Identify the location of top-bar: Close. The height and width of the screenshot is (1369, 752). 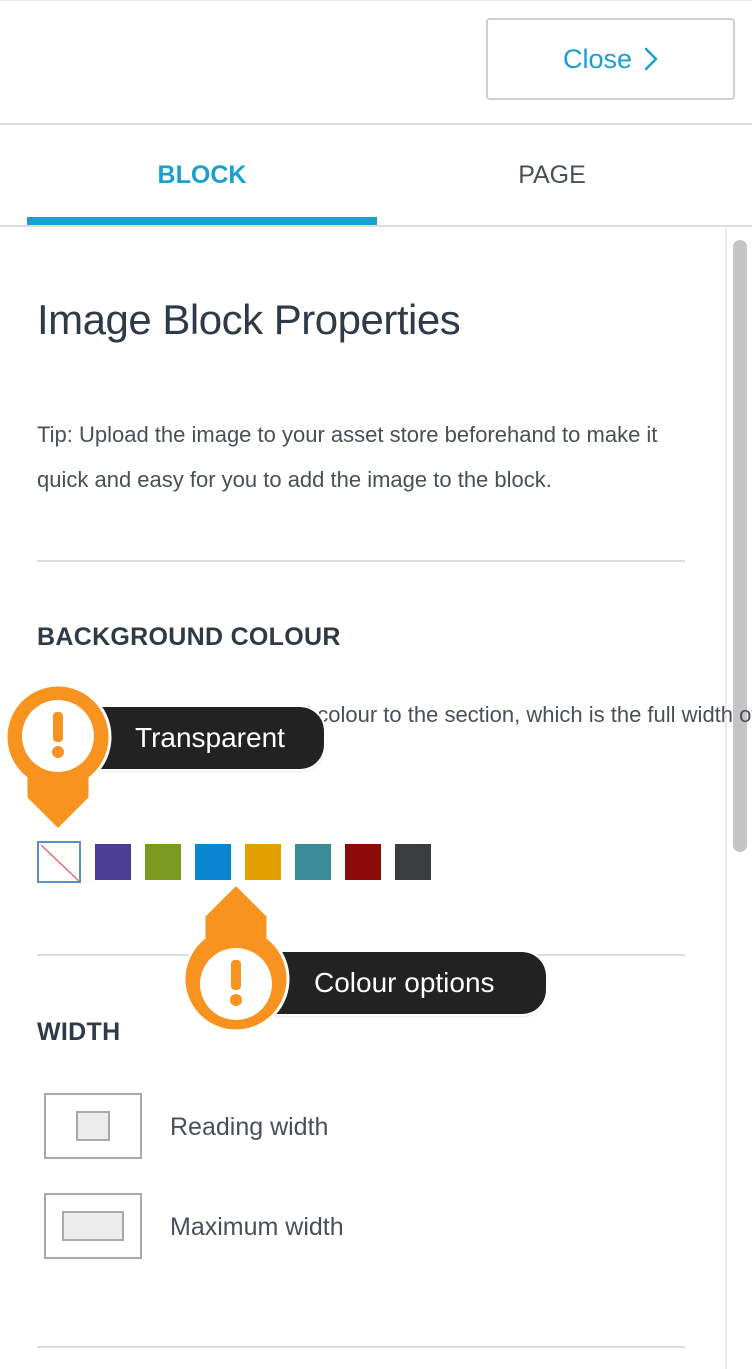
(376, 62).